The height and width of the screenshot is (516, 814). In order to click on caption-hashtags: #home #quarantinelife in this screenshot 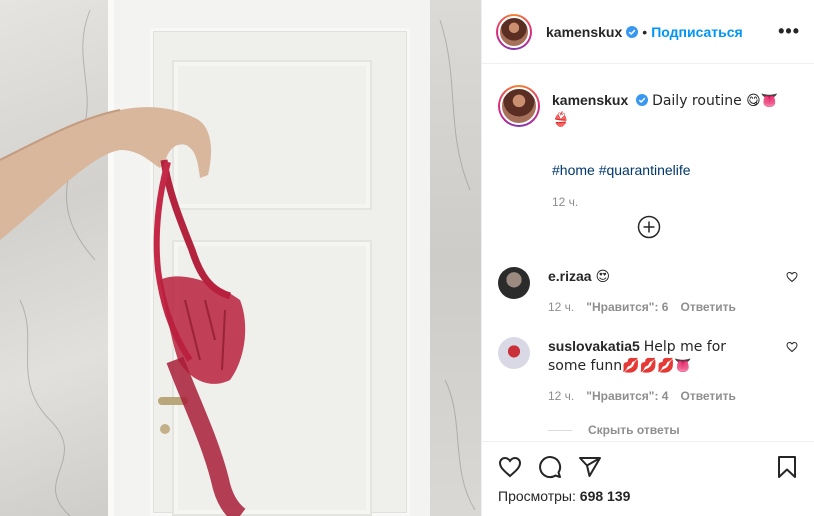, I will do `click(672, 170)`.